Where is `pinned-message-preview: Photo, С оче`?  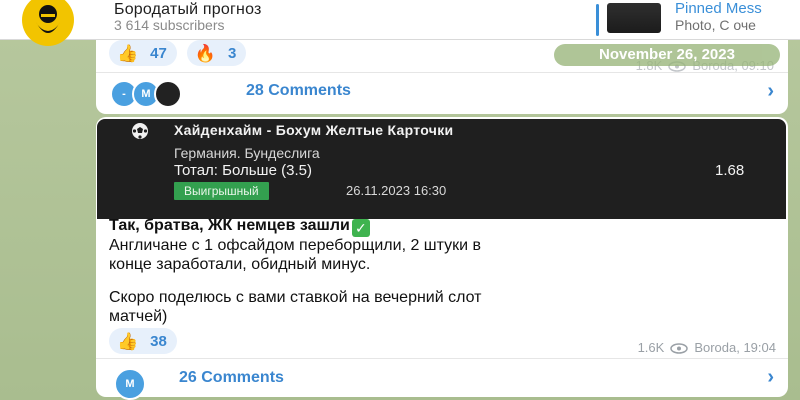 pinned-message-preview: Photo, С оче is located at coordinates (715, 25).